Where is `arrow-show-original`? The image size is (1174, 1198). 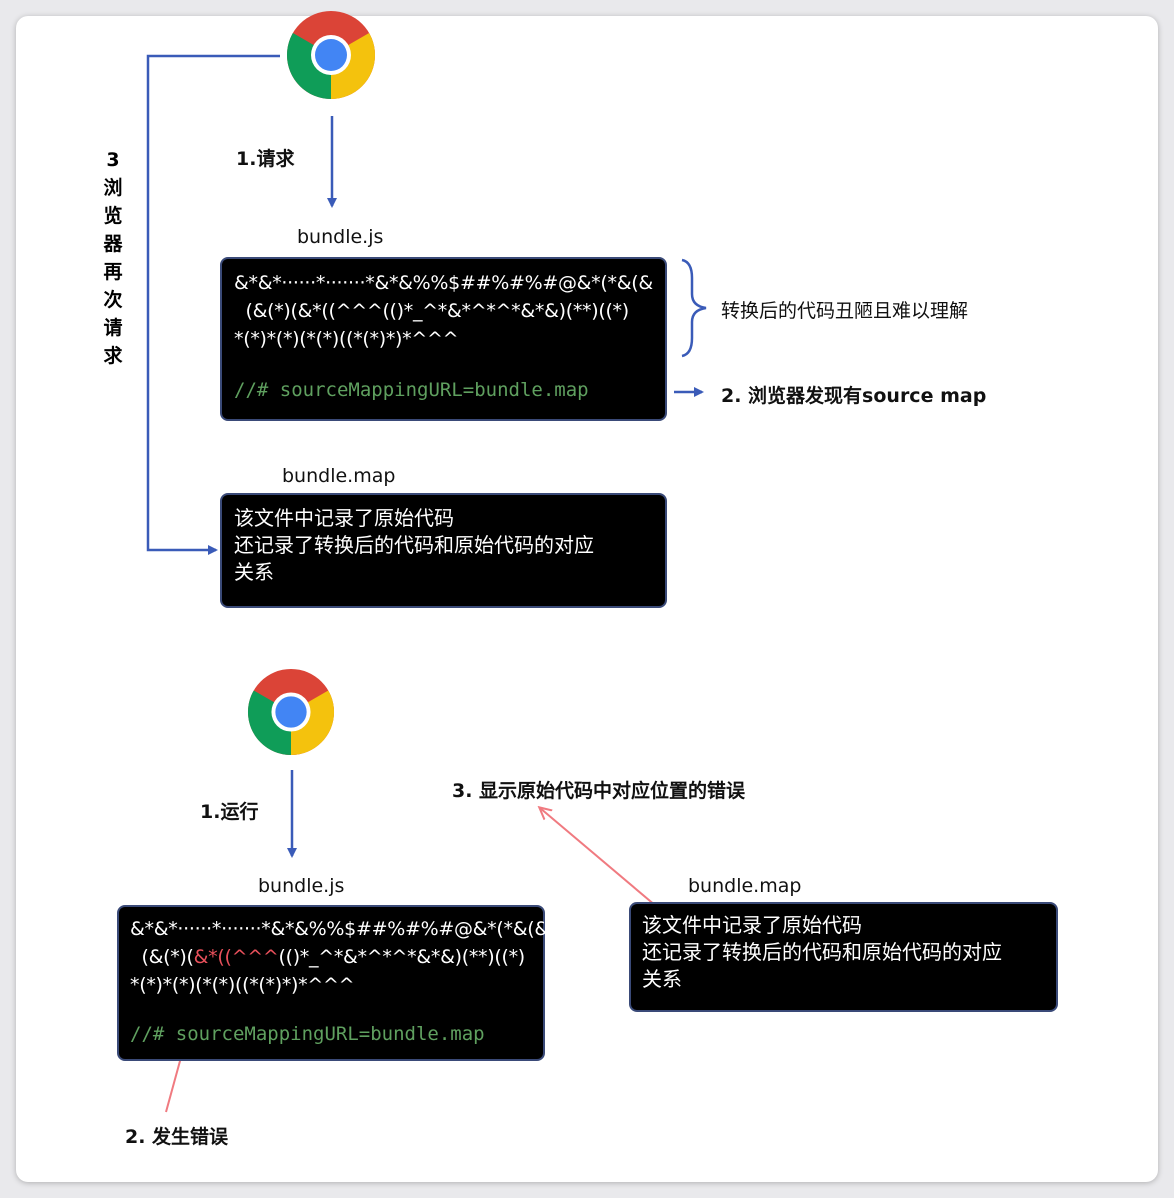
arrow-show-original is located at coordinates (598, 857).